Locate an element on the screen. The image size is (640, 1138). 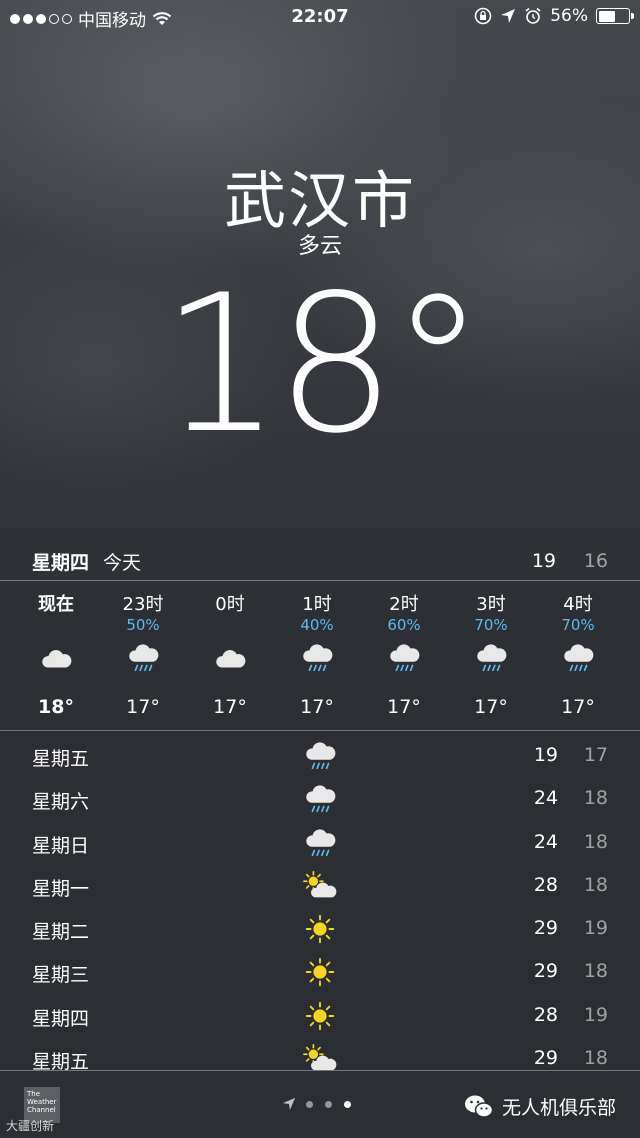
daily-row: 星期二 29 19 is located at coordinates (320, 930).